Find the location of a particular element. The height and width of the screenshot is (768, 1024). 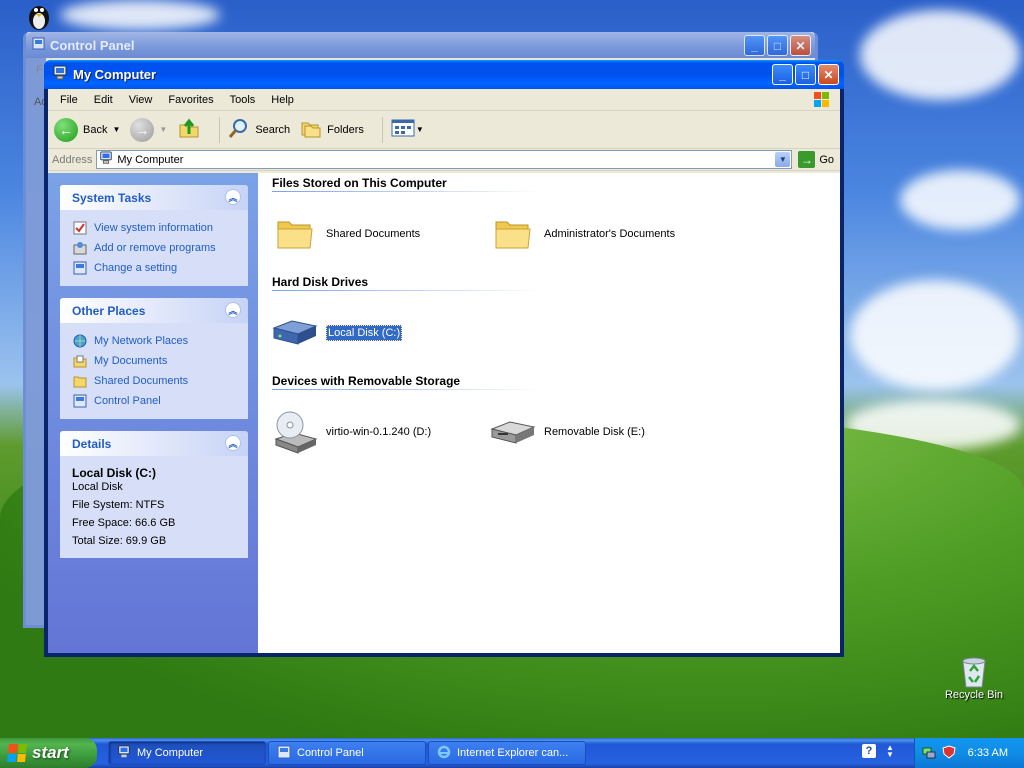

control-panel-link: Control Panel is located at coordinates (157, 401).